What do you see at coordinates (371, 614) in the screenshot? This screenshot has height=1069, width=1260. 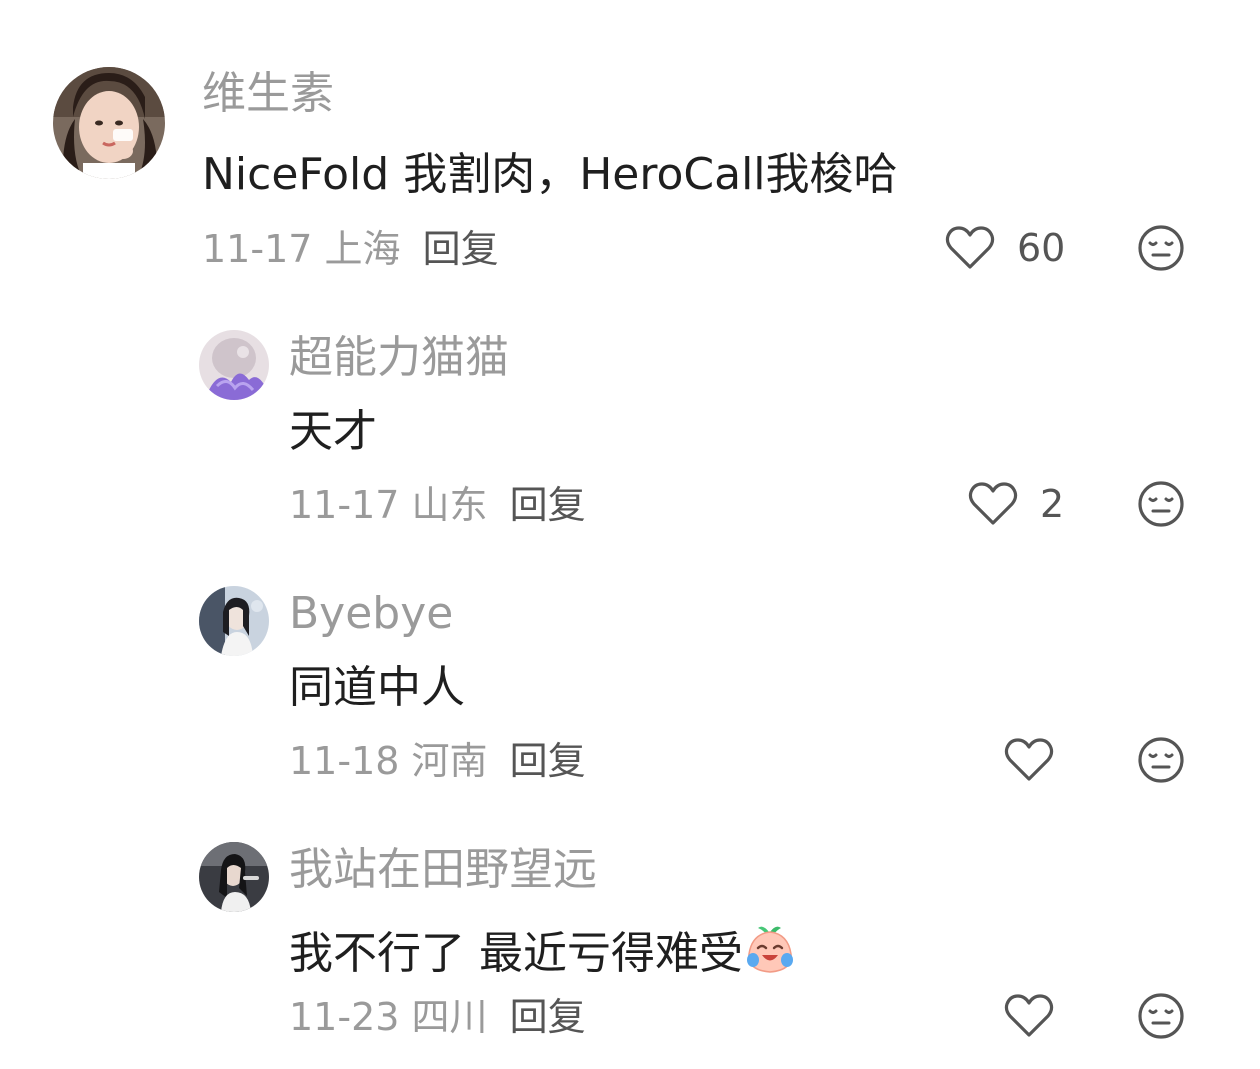 I see `username: Byebye` at bounding box center [371, 614].